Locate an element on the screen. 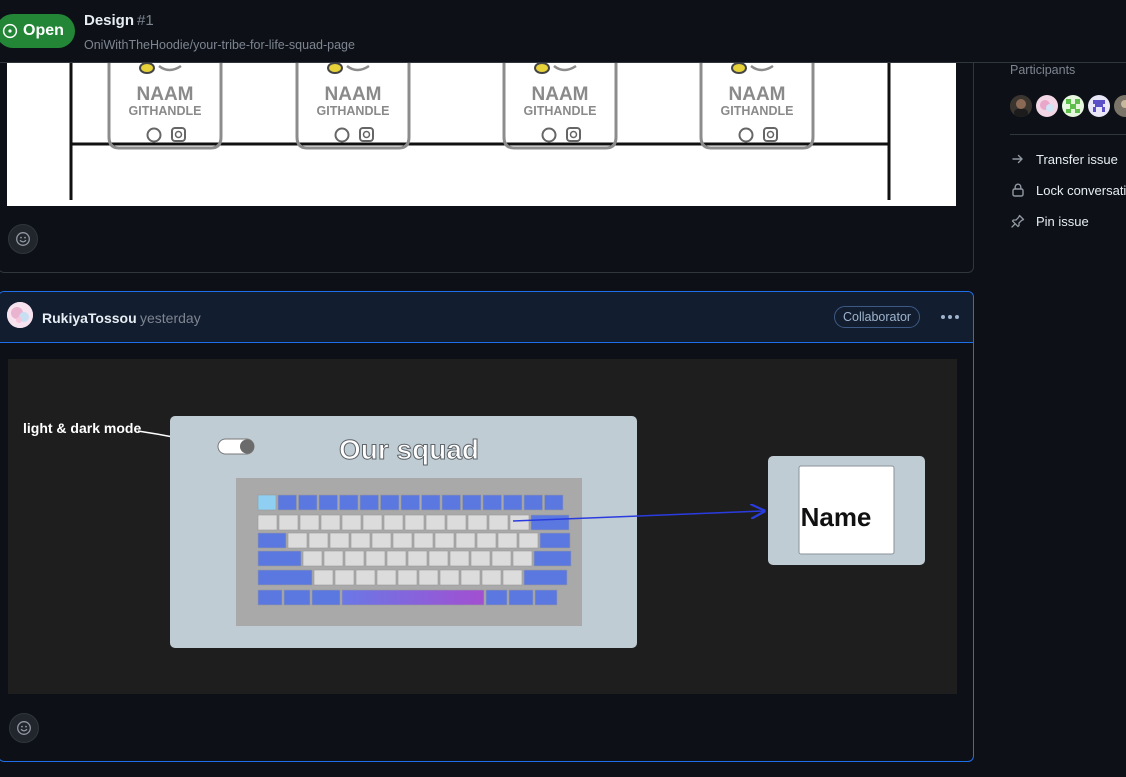 Image resolution: width=1126 pixels, height=777 pixels. comment-author: RukiyaTossou is located at coordinates (89, 318).